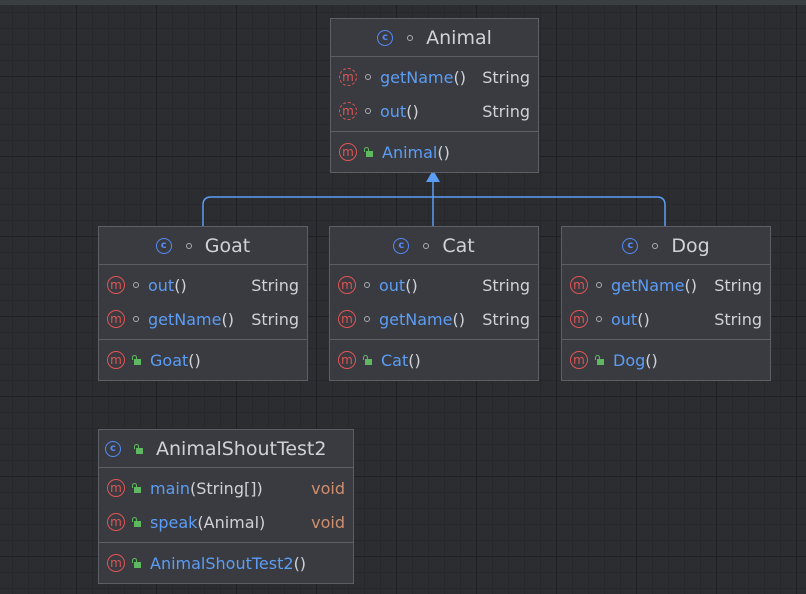 The width and height of the screenshot is (806, 594). I want to click on class-name: Animal, so click(459, 37).